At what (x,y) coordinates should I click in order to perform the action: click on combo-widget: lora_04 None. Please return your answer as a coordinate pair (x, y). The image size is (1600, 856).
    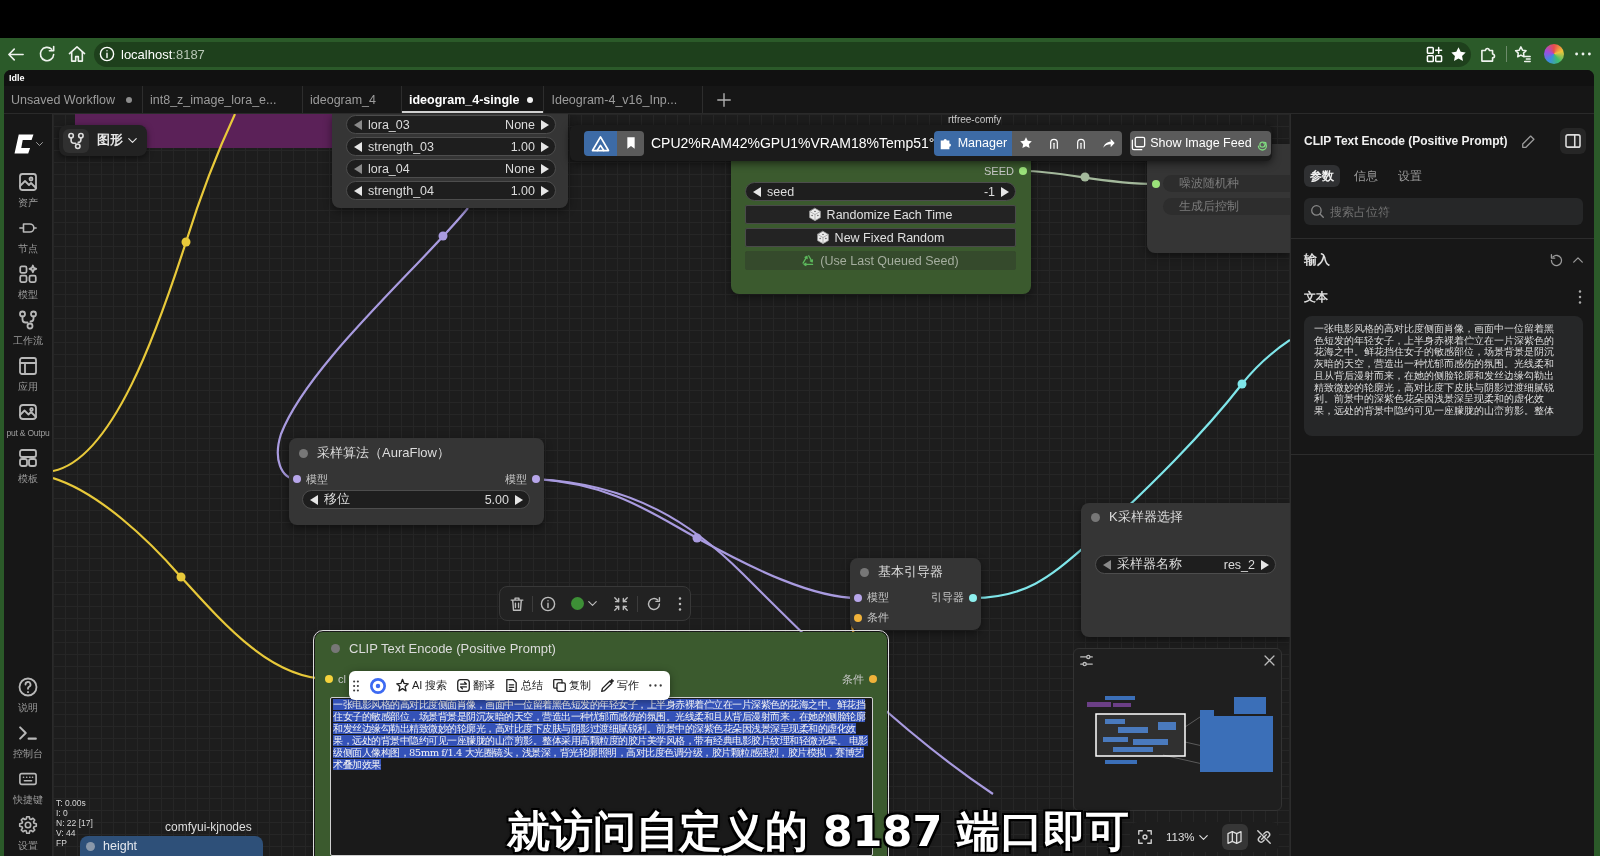
    Looking at the image, I should click on (451, 168).